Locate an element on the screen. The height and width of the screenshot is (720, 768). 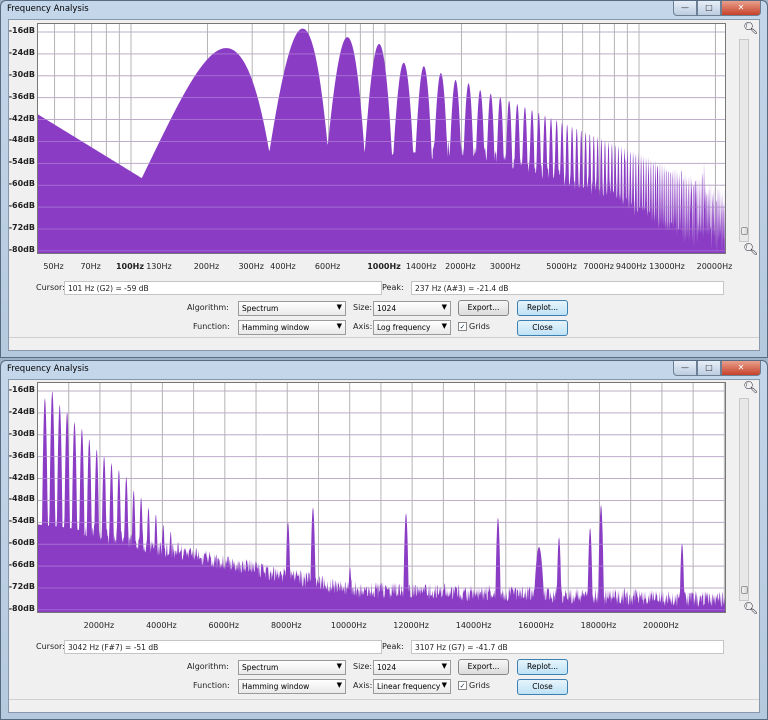
x-axis-tick-label: 70Hz is located at coordinates (90, 266).